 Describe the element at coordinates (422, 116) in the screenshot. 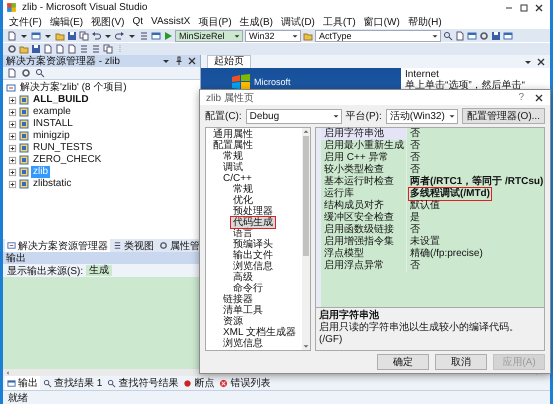

I see `platform-dropdown: 活动(Win32)` at that location.